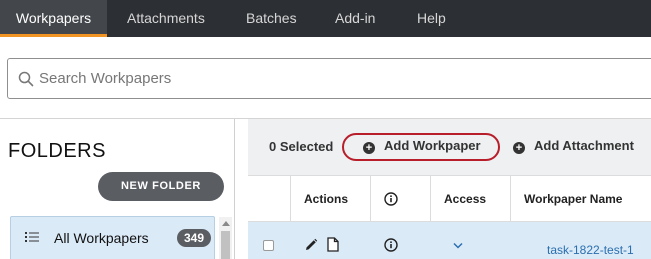  I want to click on scroll-up-arrow-icon, so click(226, 223).